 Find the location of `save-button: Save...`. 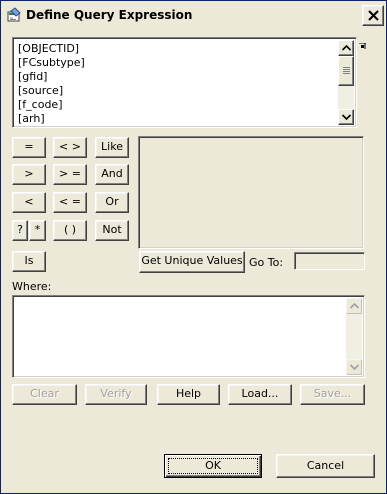

save-button: Save... is located at coordinates (332, 394).